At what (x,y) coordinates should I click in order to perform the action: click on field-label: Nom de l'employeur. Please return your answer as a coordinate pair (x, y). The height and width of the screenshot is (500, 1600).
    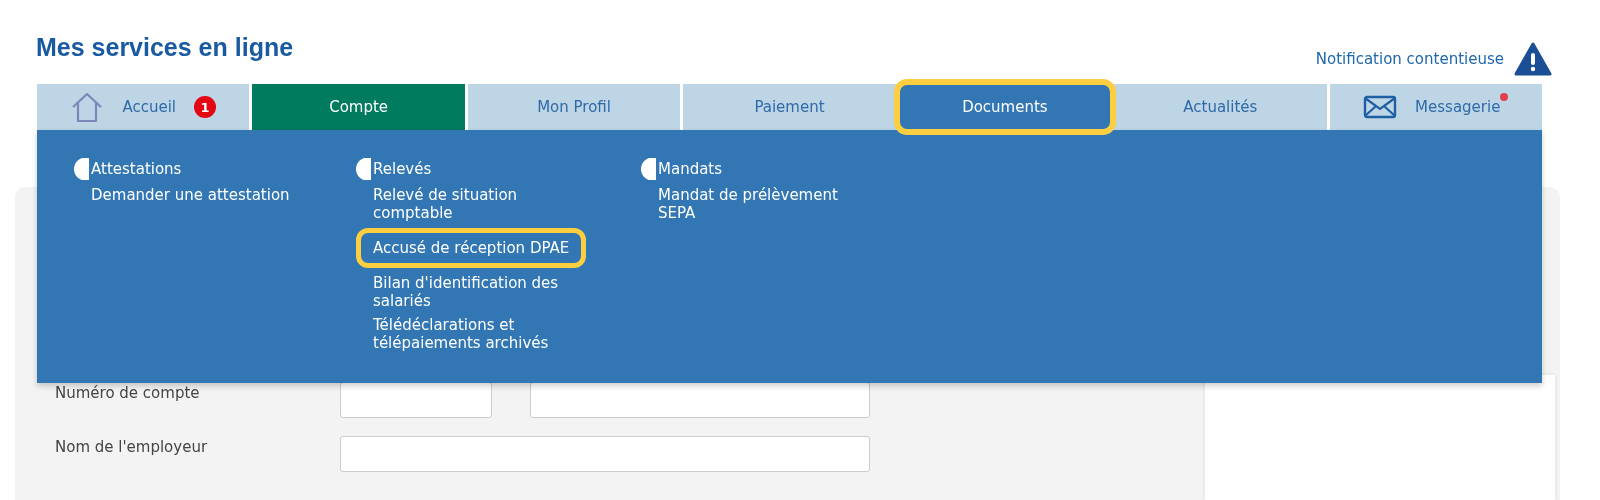
    Looking at the image, I should click on (132, 446).